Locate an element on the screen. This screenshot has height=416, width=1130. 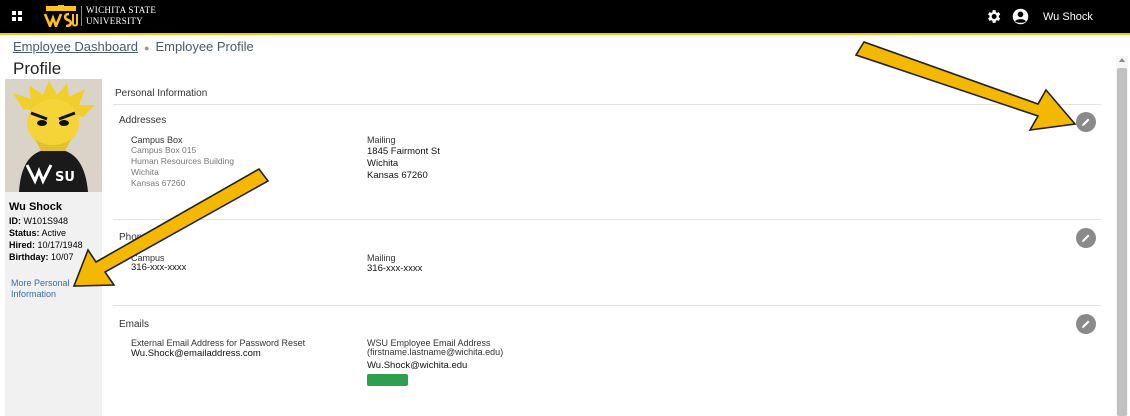
employee-status-value: Active is located at coordinates (54, 233).